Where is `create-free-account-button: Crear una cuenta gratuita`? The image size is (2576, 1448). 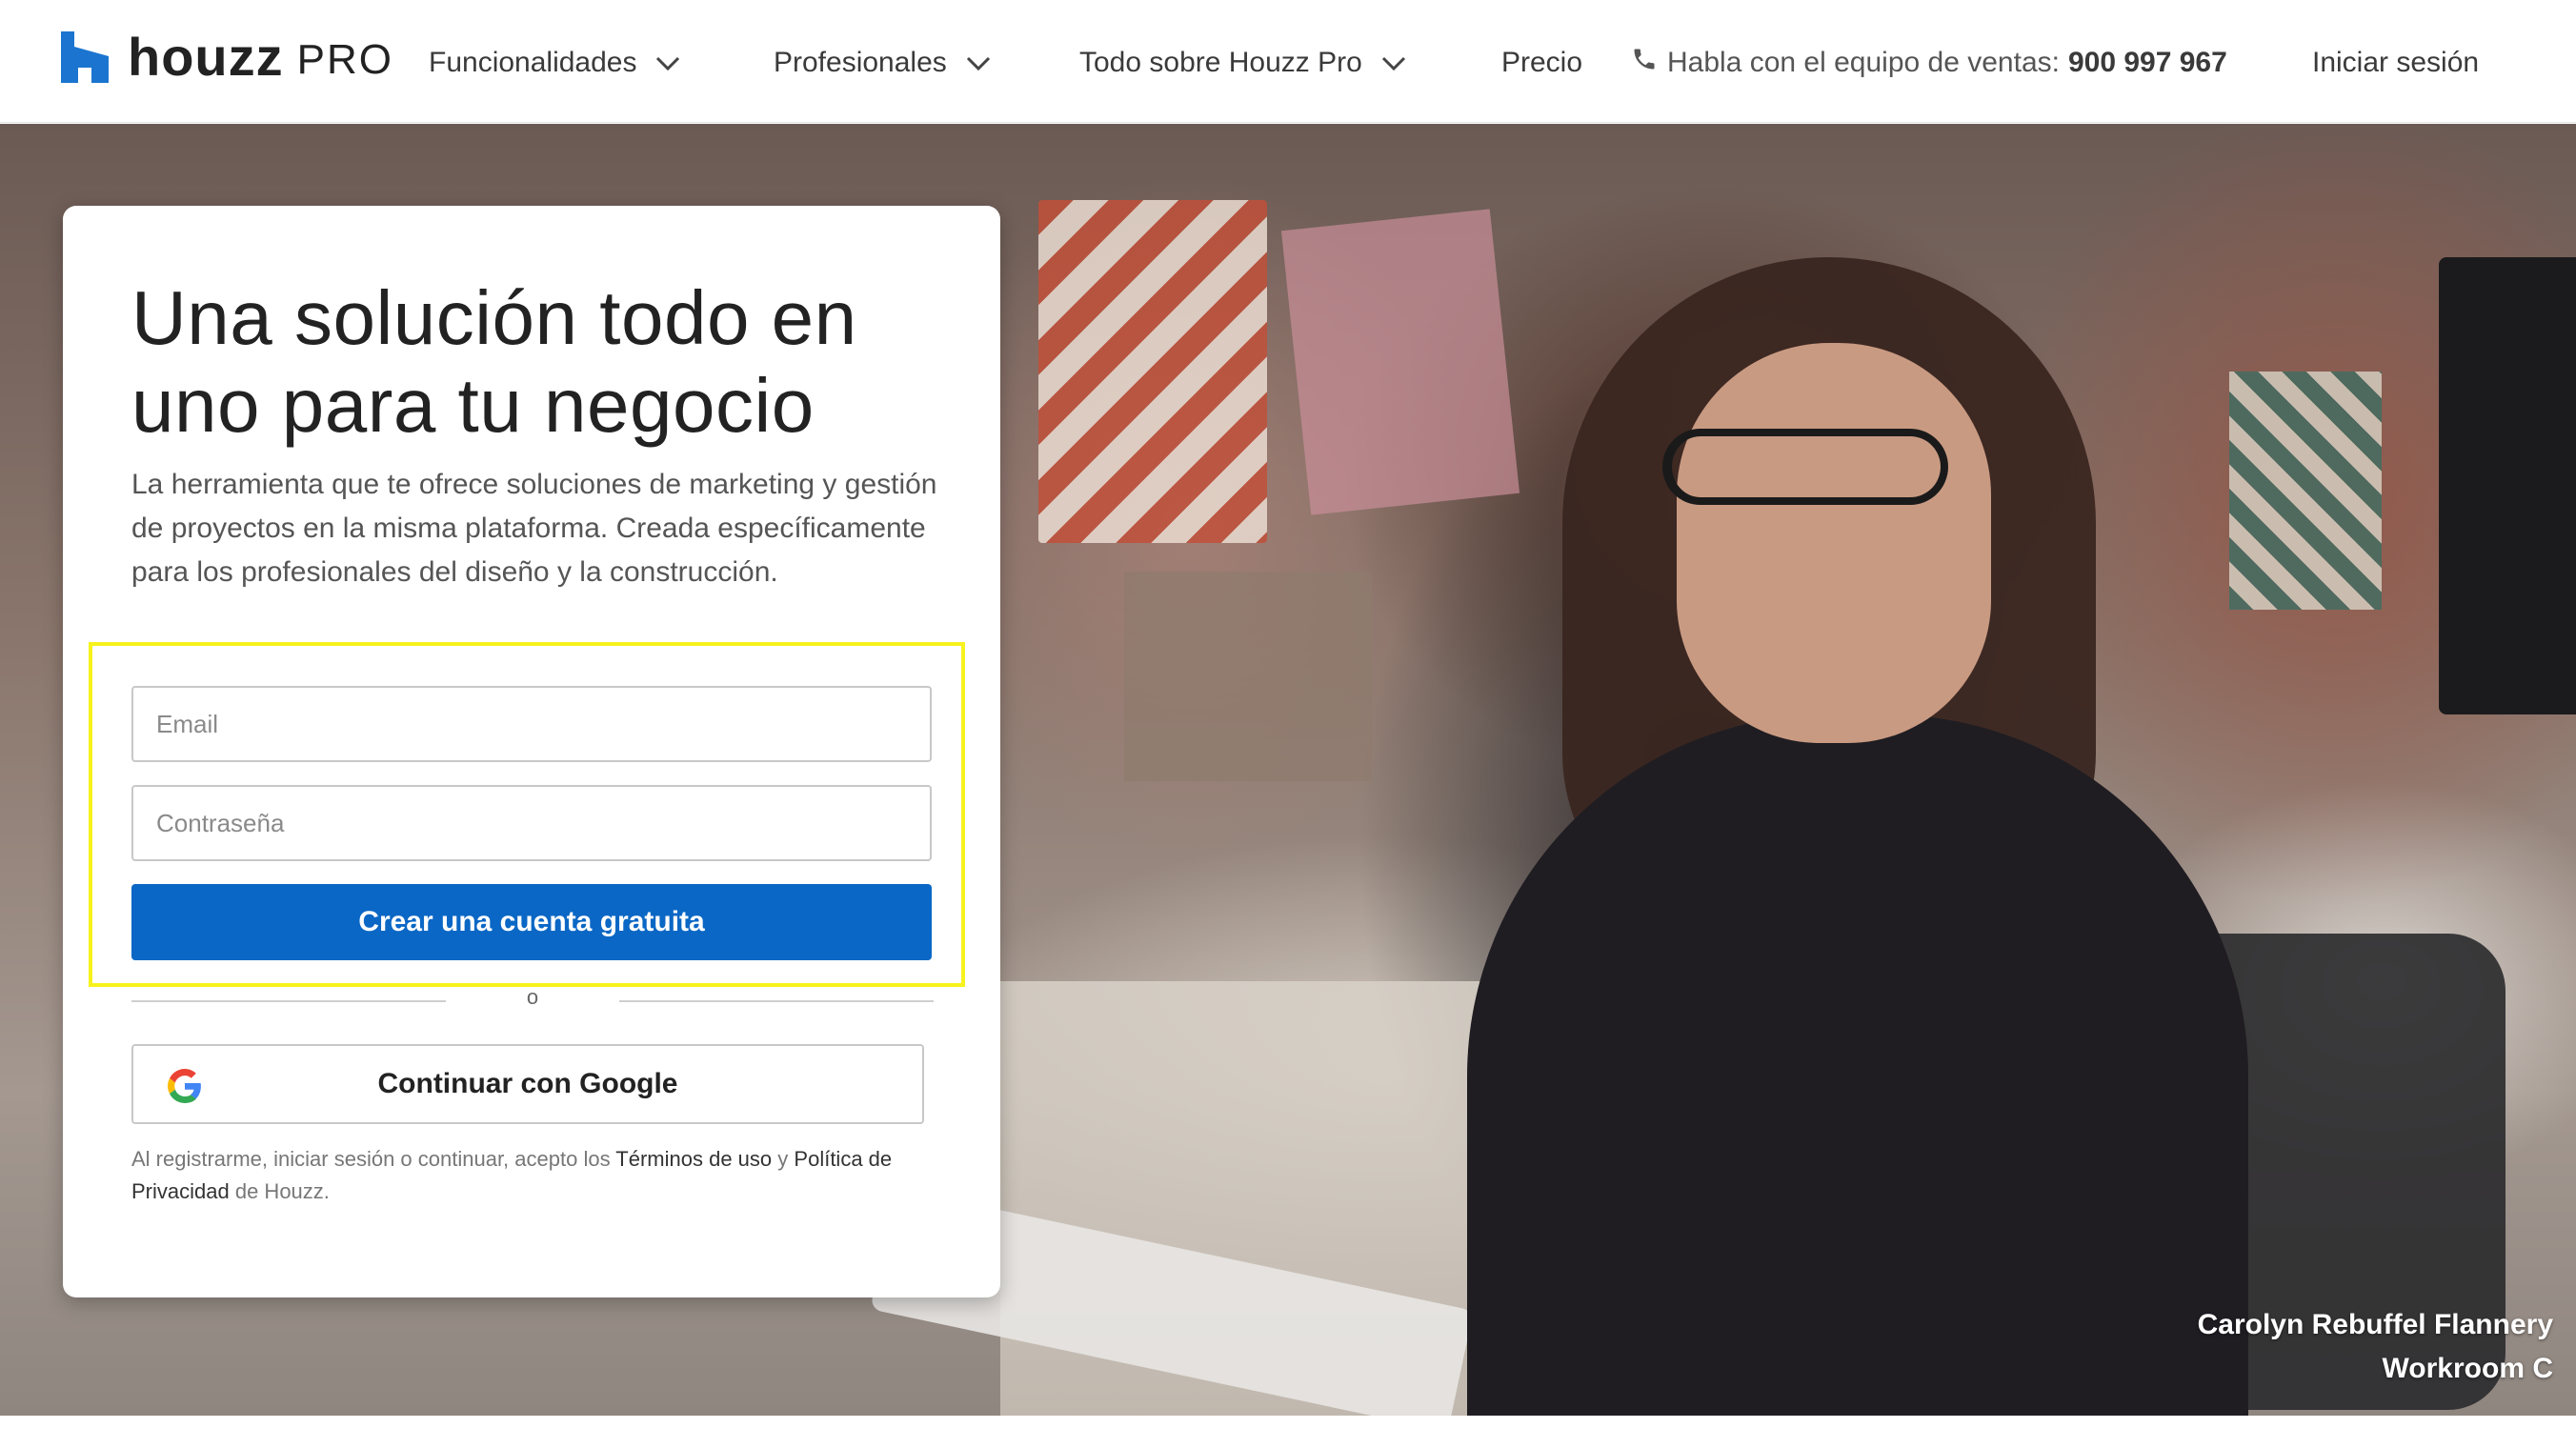 create-free-account-button: Crear una cuenta gratuita is located at coordinates (531, 922).